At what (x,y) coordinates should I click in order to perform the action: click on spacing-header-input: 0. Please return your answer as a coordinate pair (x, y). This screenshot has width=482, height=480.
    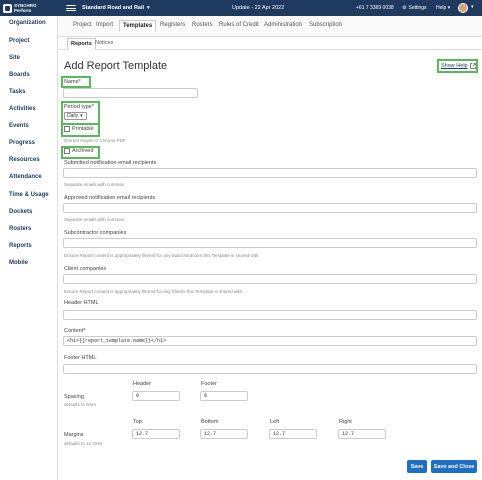
    Looking at the image, I should click on (156, 396).